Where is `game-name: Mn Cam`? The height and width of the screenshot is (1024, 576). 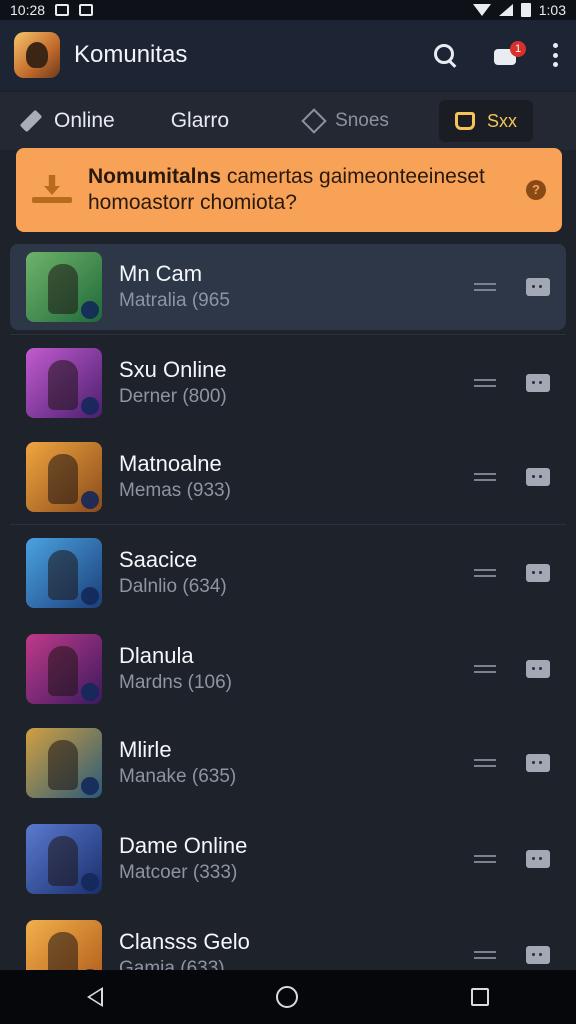 game-name: Mn Cam is located at coordinates (161, 273).